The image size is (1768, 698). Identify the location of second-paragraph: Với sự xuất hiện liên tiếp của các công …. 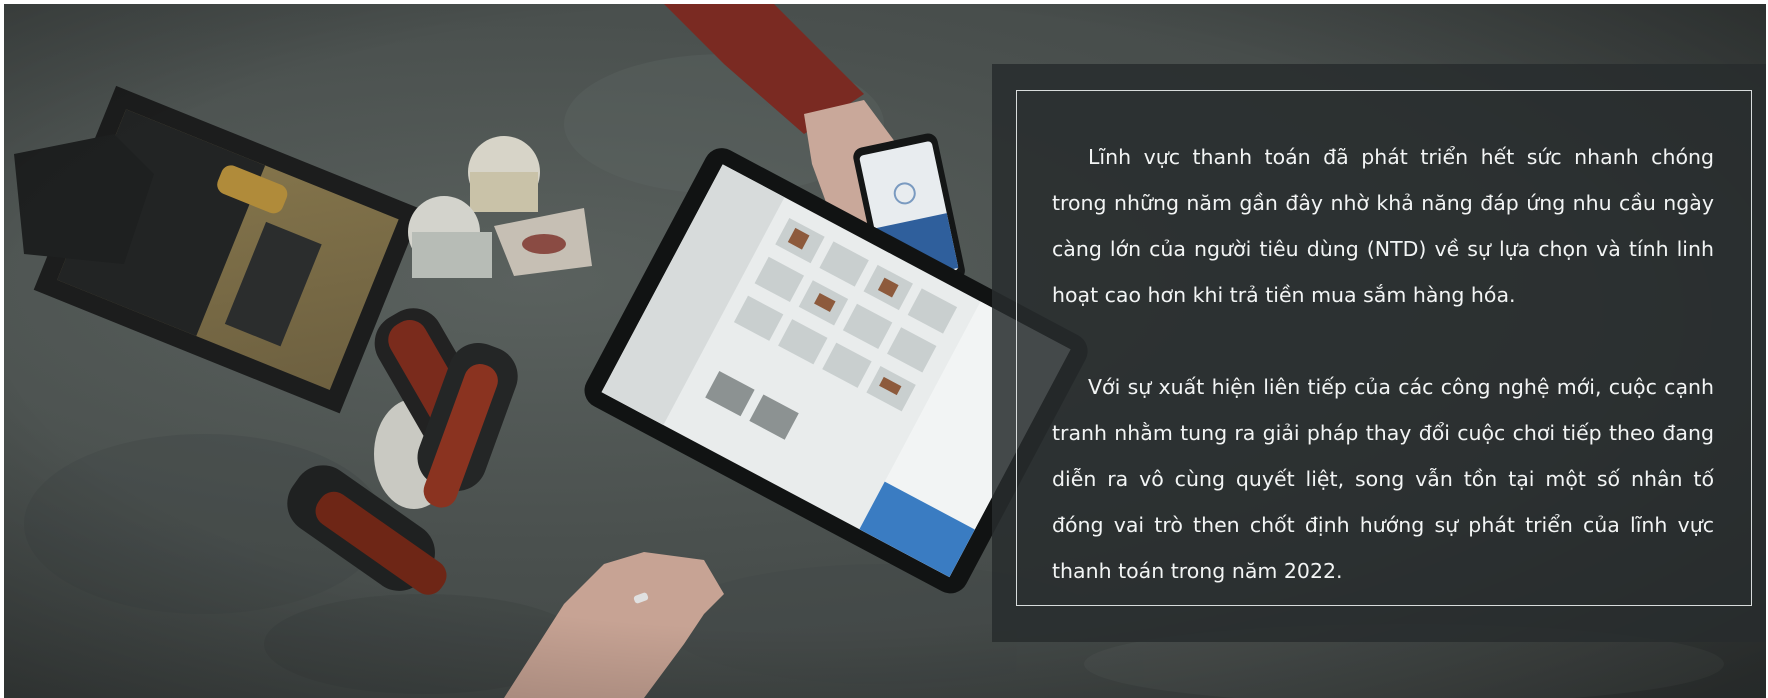
(1383, 479).